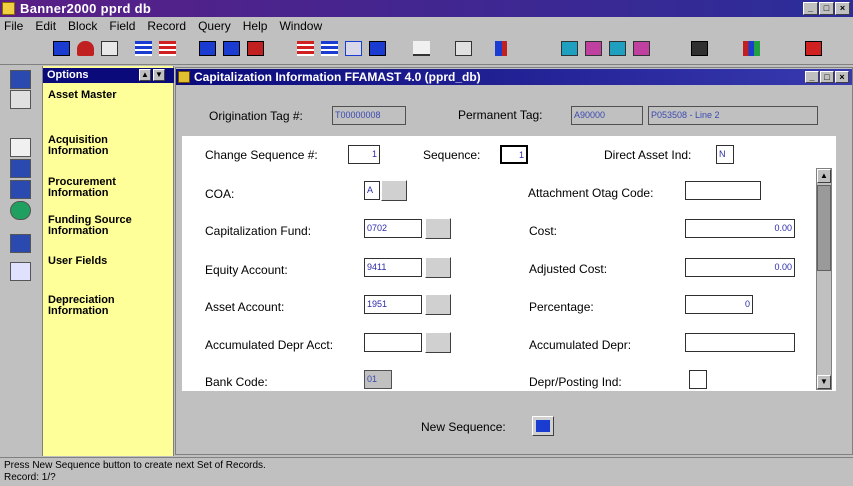 This screenshot has width=853, height=486. I want to click on duplicate-icon, so click(354, 49).